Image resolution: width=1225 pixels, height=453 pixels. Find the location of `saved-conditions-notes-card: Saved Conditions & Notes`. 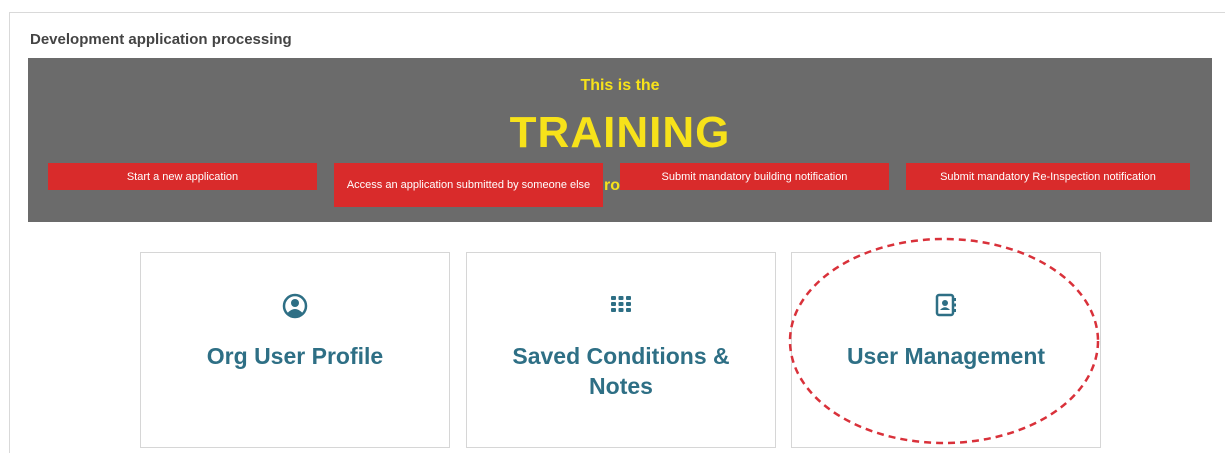

saved-conditions-notes-card: Saved Conditions & Notes is located at coordinates (621, 350).